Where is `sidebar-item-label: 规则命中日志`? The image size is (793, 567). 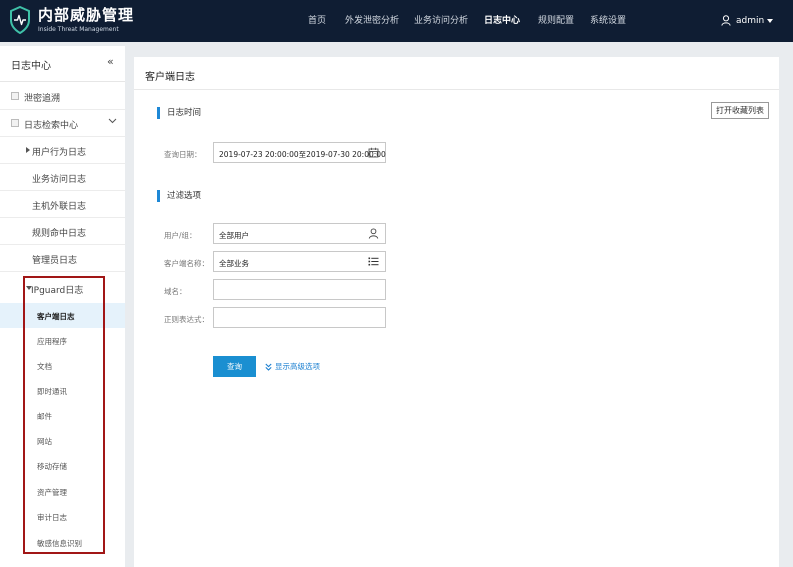
sidebar-item-label: 规则命中日志 is located at coordinates (59, 234).